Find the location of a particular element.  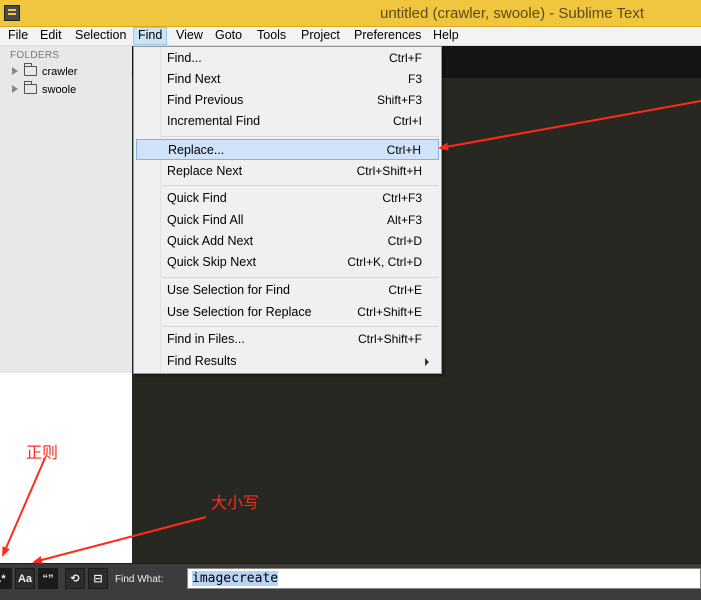

menu-item-shortcut: Ctrl+F3 is located at coordinates (402, 198).